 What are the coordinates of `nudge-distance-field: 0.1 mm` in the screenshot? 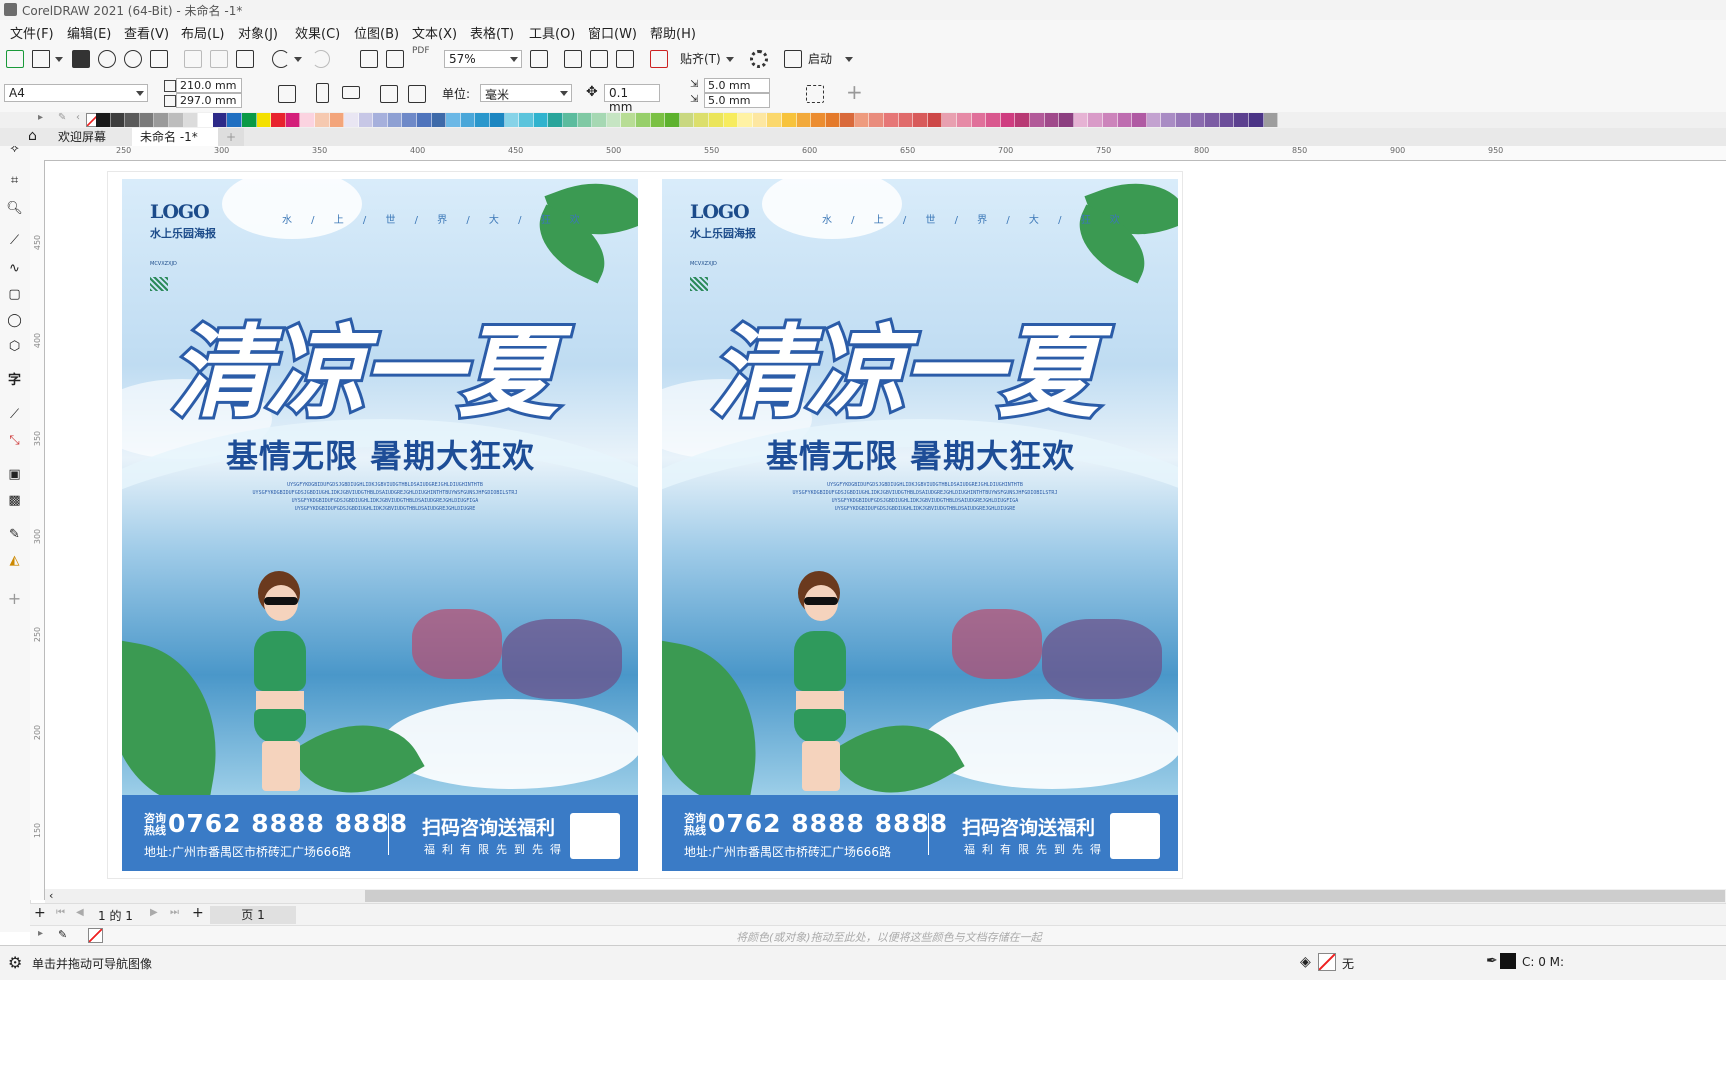 It's located at (632, 99).